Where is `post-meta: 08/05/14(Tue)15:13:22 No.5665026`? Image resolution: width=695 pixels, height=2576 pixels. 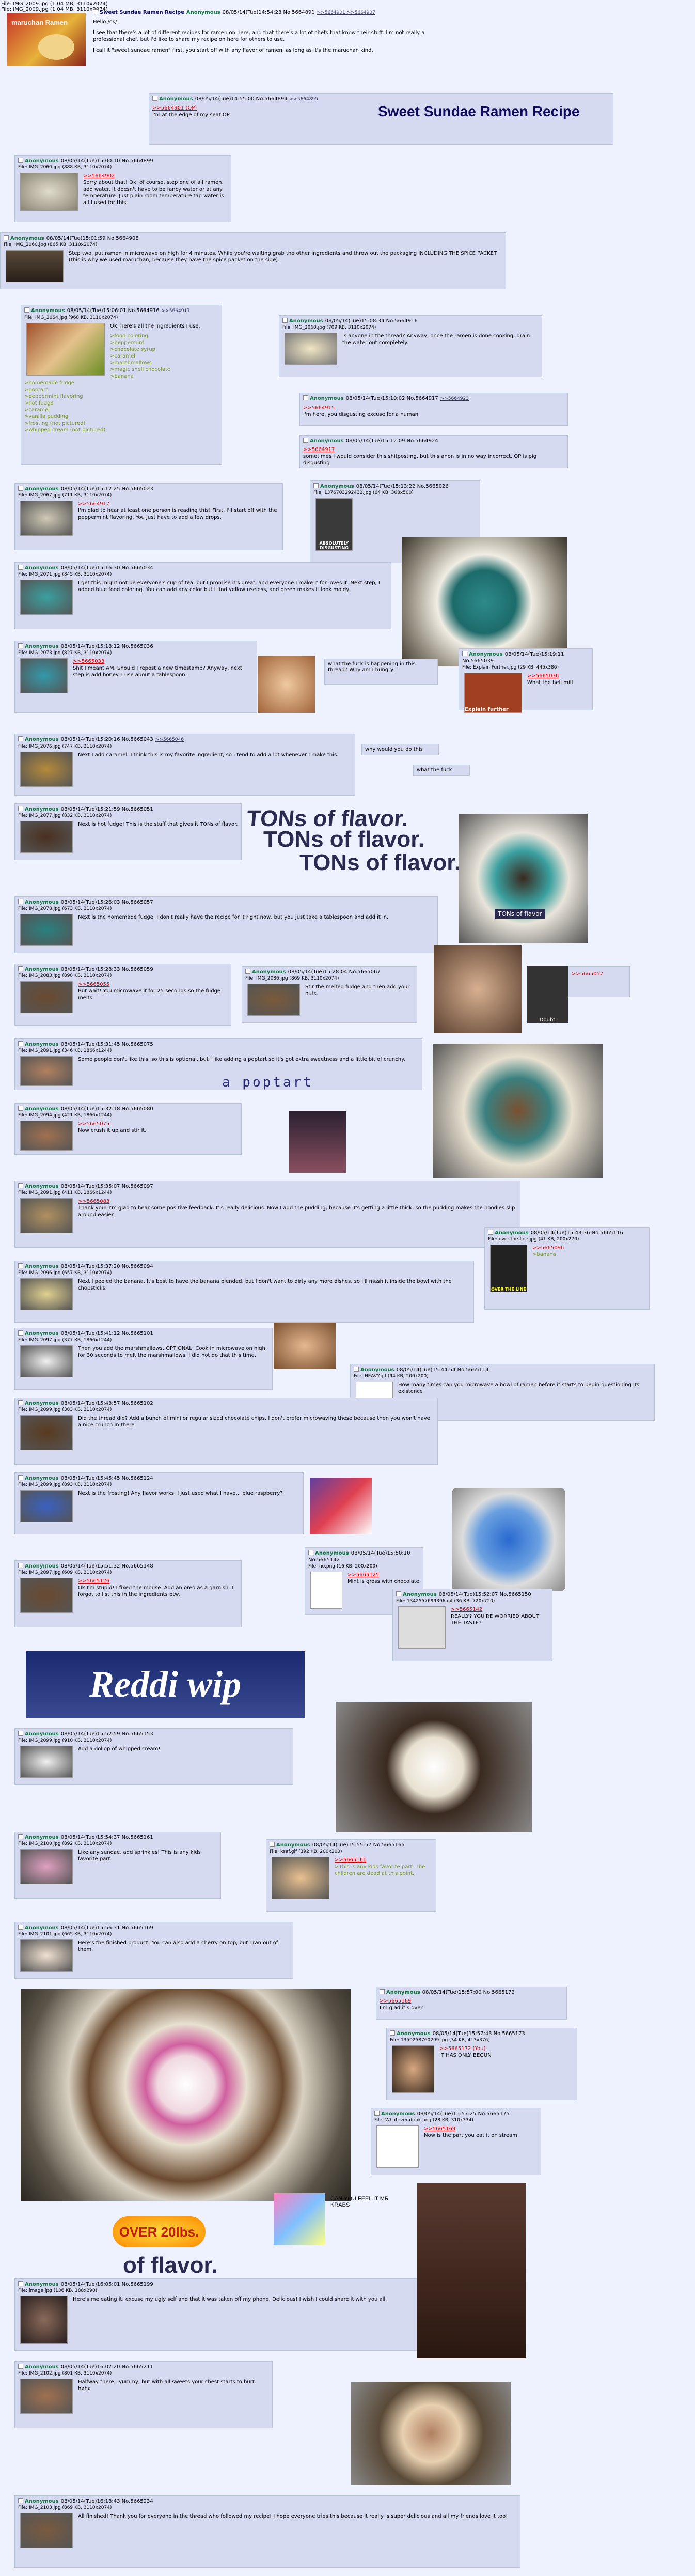
post-meta: 08/05/14(Tue)15:13:22 No.5665026 is located at coordinates (403, 486).